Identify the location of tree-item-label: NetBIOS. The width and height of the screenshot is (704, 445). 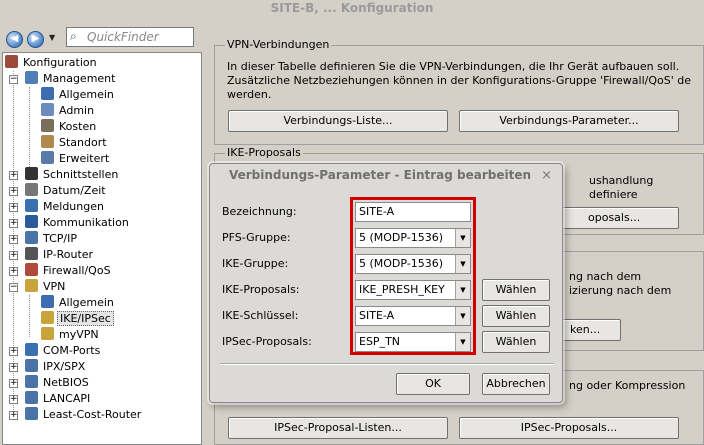
(66, 382).